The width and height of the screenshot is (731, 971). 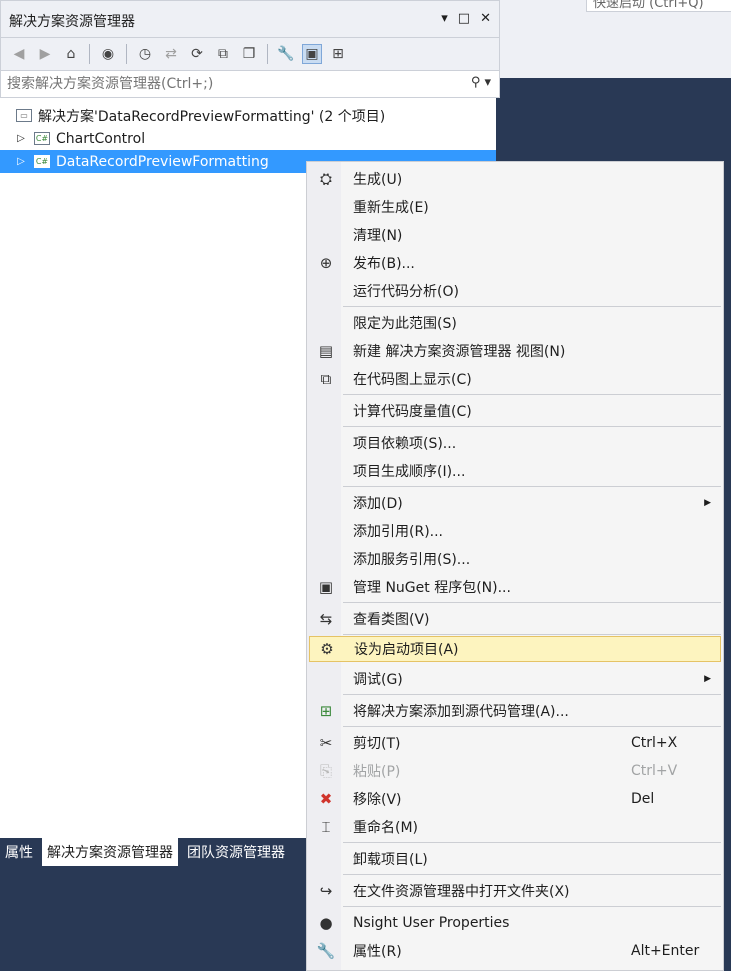 What do you see at coordinates (338, 54) in the screenshot?
I see `code-map-icon: ⊞` at bounding box center [338, 54].